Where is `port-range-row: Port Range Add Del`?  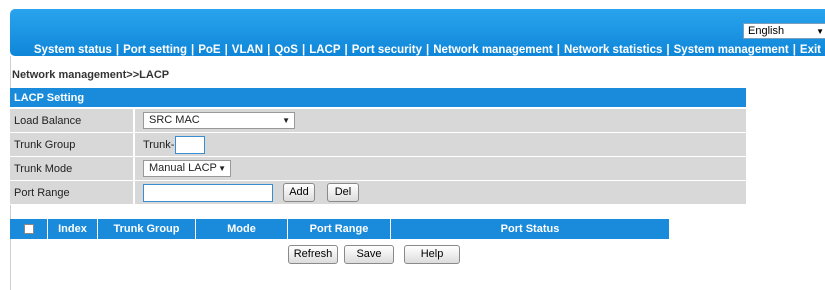
port-range-row: Port Range Add Del is located at coordinates (378, 193).